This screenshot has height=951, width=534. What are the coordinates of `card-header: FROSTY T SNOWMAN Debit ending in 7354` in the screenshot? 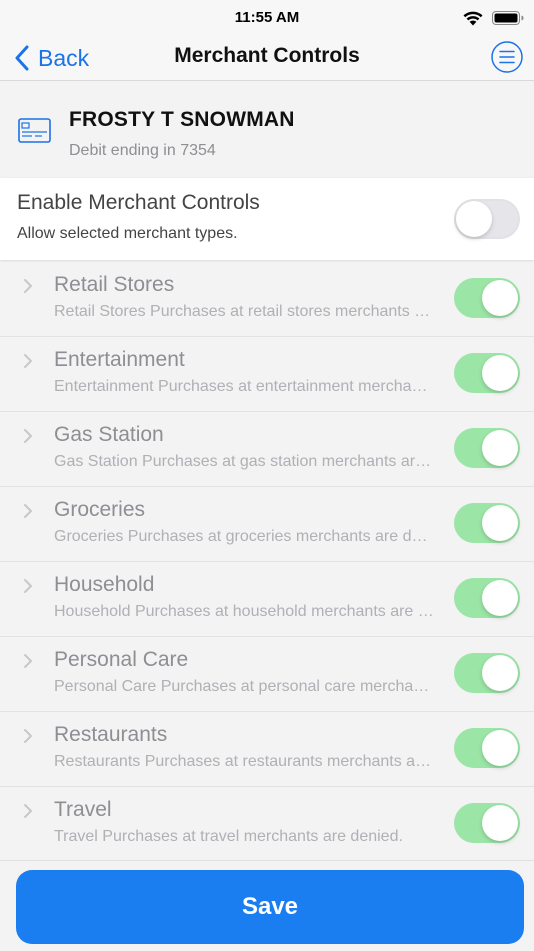 It's located at (267, 129).